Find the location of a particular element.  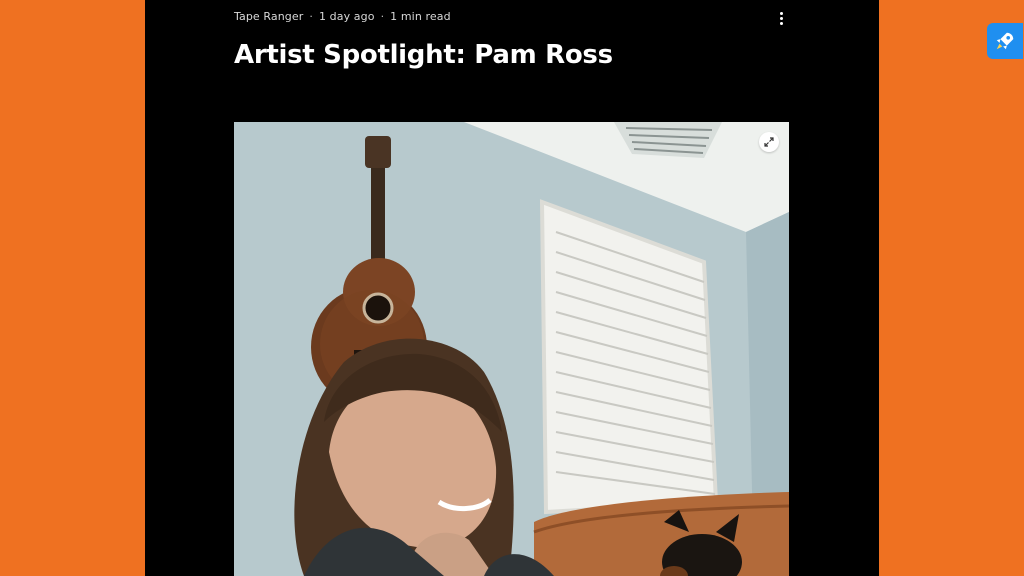

more-actions-icon is located at coordinates (781, 18).